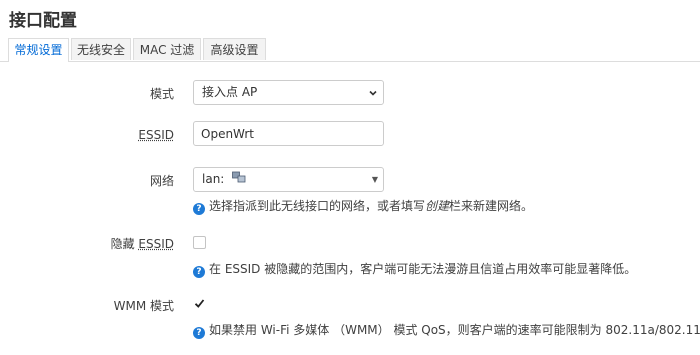  What do you see at coordinates (491, 206) in the screenshot?
I see `network-help-suffix: 栏来新建网络。` at bounding box center [491, 206].